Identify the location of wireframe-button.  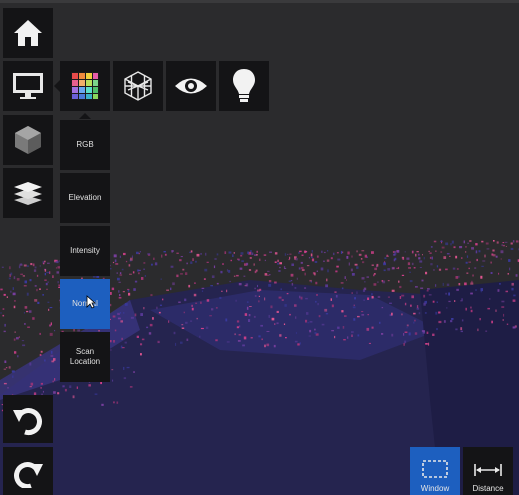
(138, 86).